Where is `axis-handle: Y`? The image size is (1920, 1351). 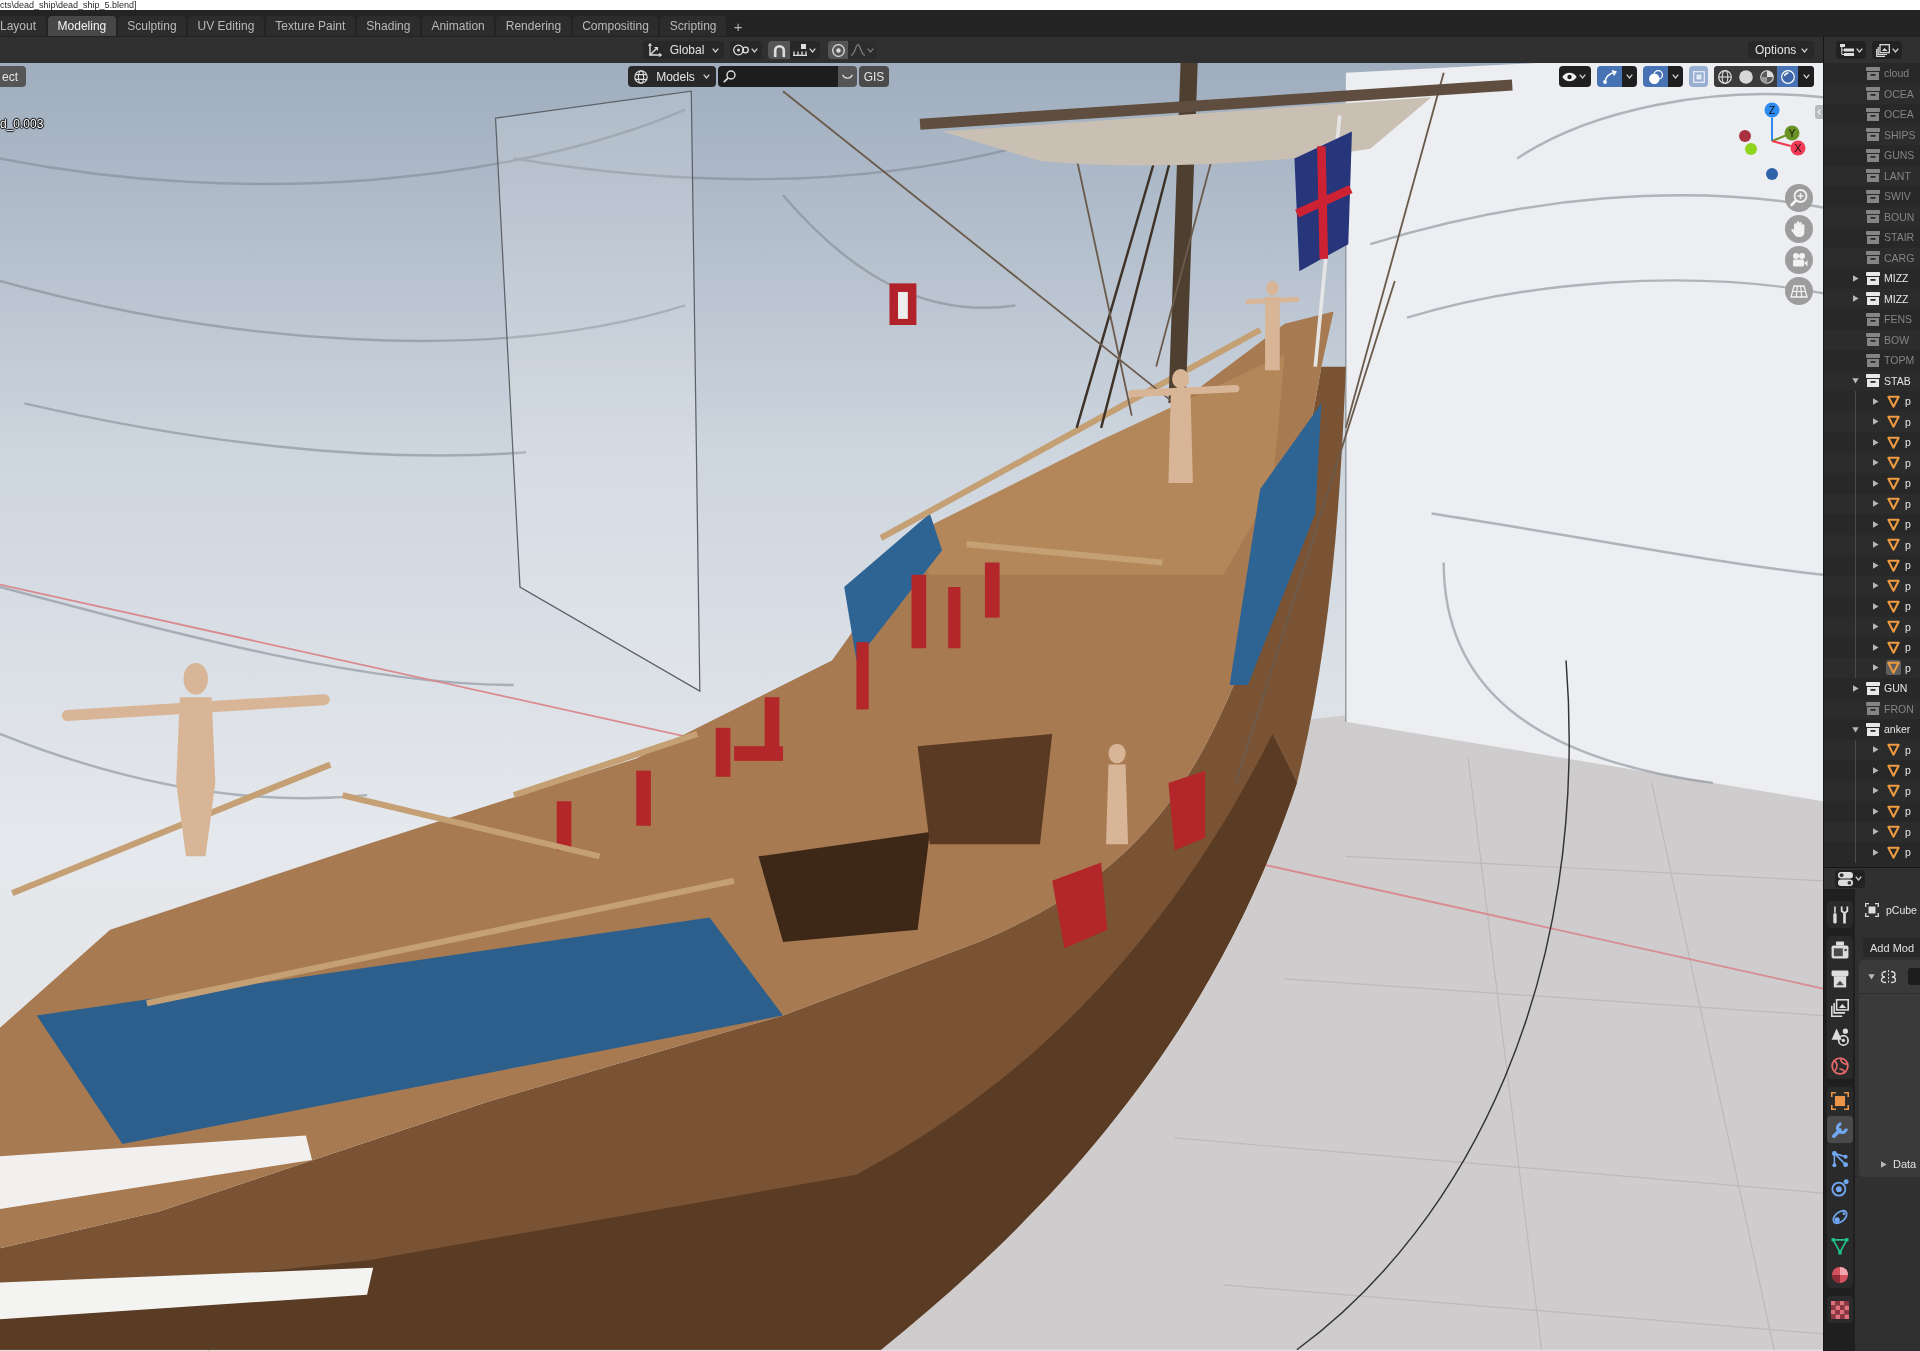
axis-handle: Y is located at coordinates (1792, 133).